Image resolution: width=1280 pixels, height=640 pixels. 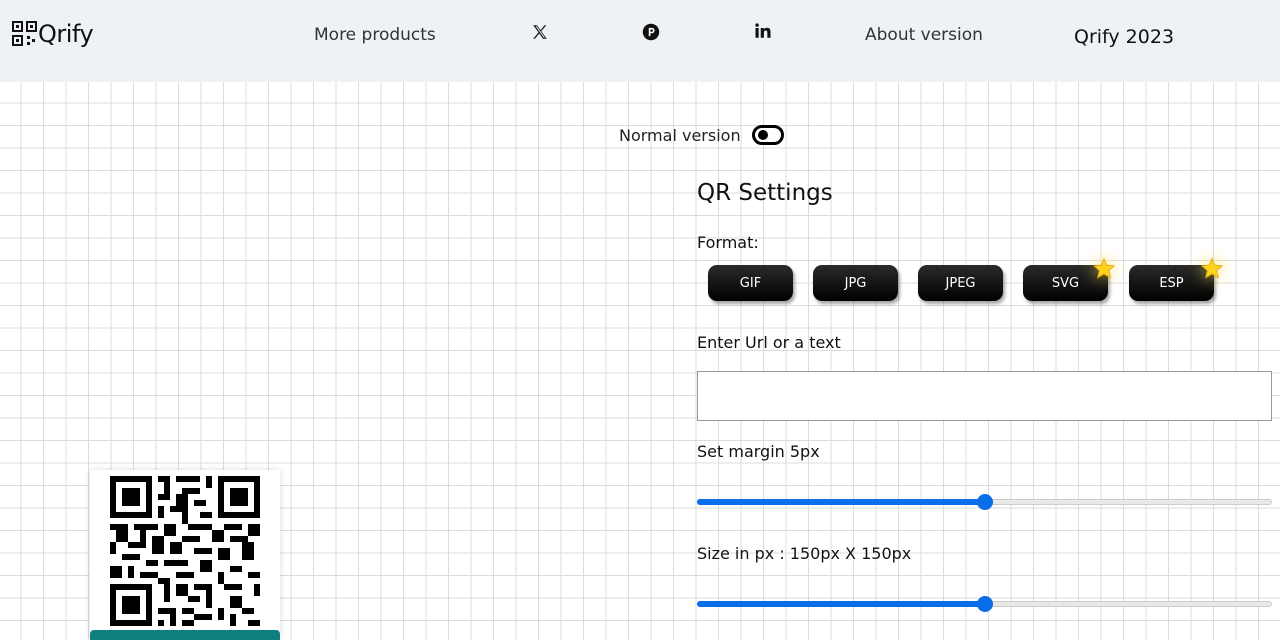 I want to click on url-input, so click(x=984, y=396).